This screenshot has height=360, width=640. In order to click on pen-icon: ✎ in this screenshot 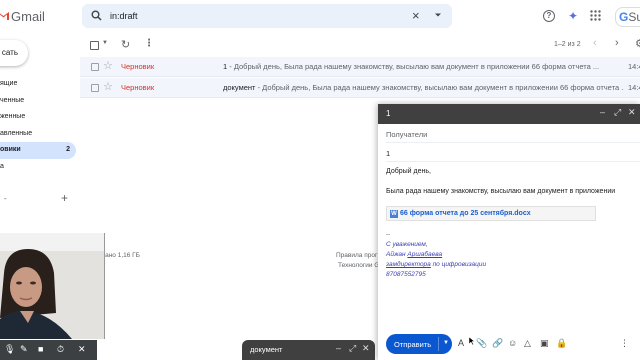, I will do `click(24, 349)`.